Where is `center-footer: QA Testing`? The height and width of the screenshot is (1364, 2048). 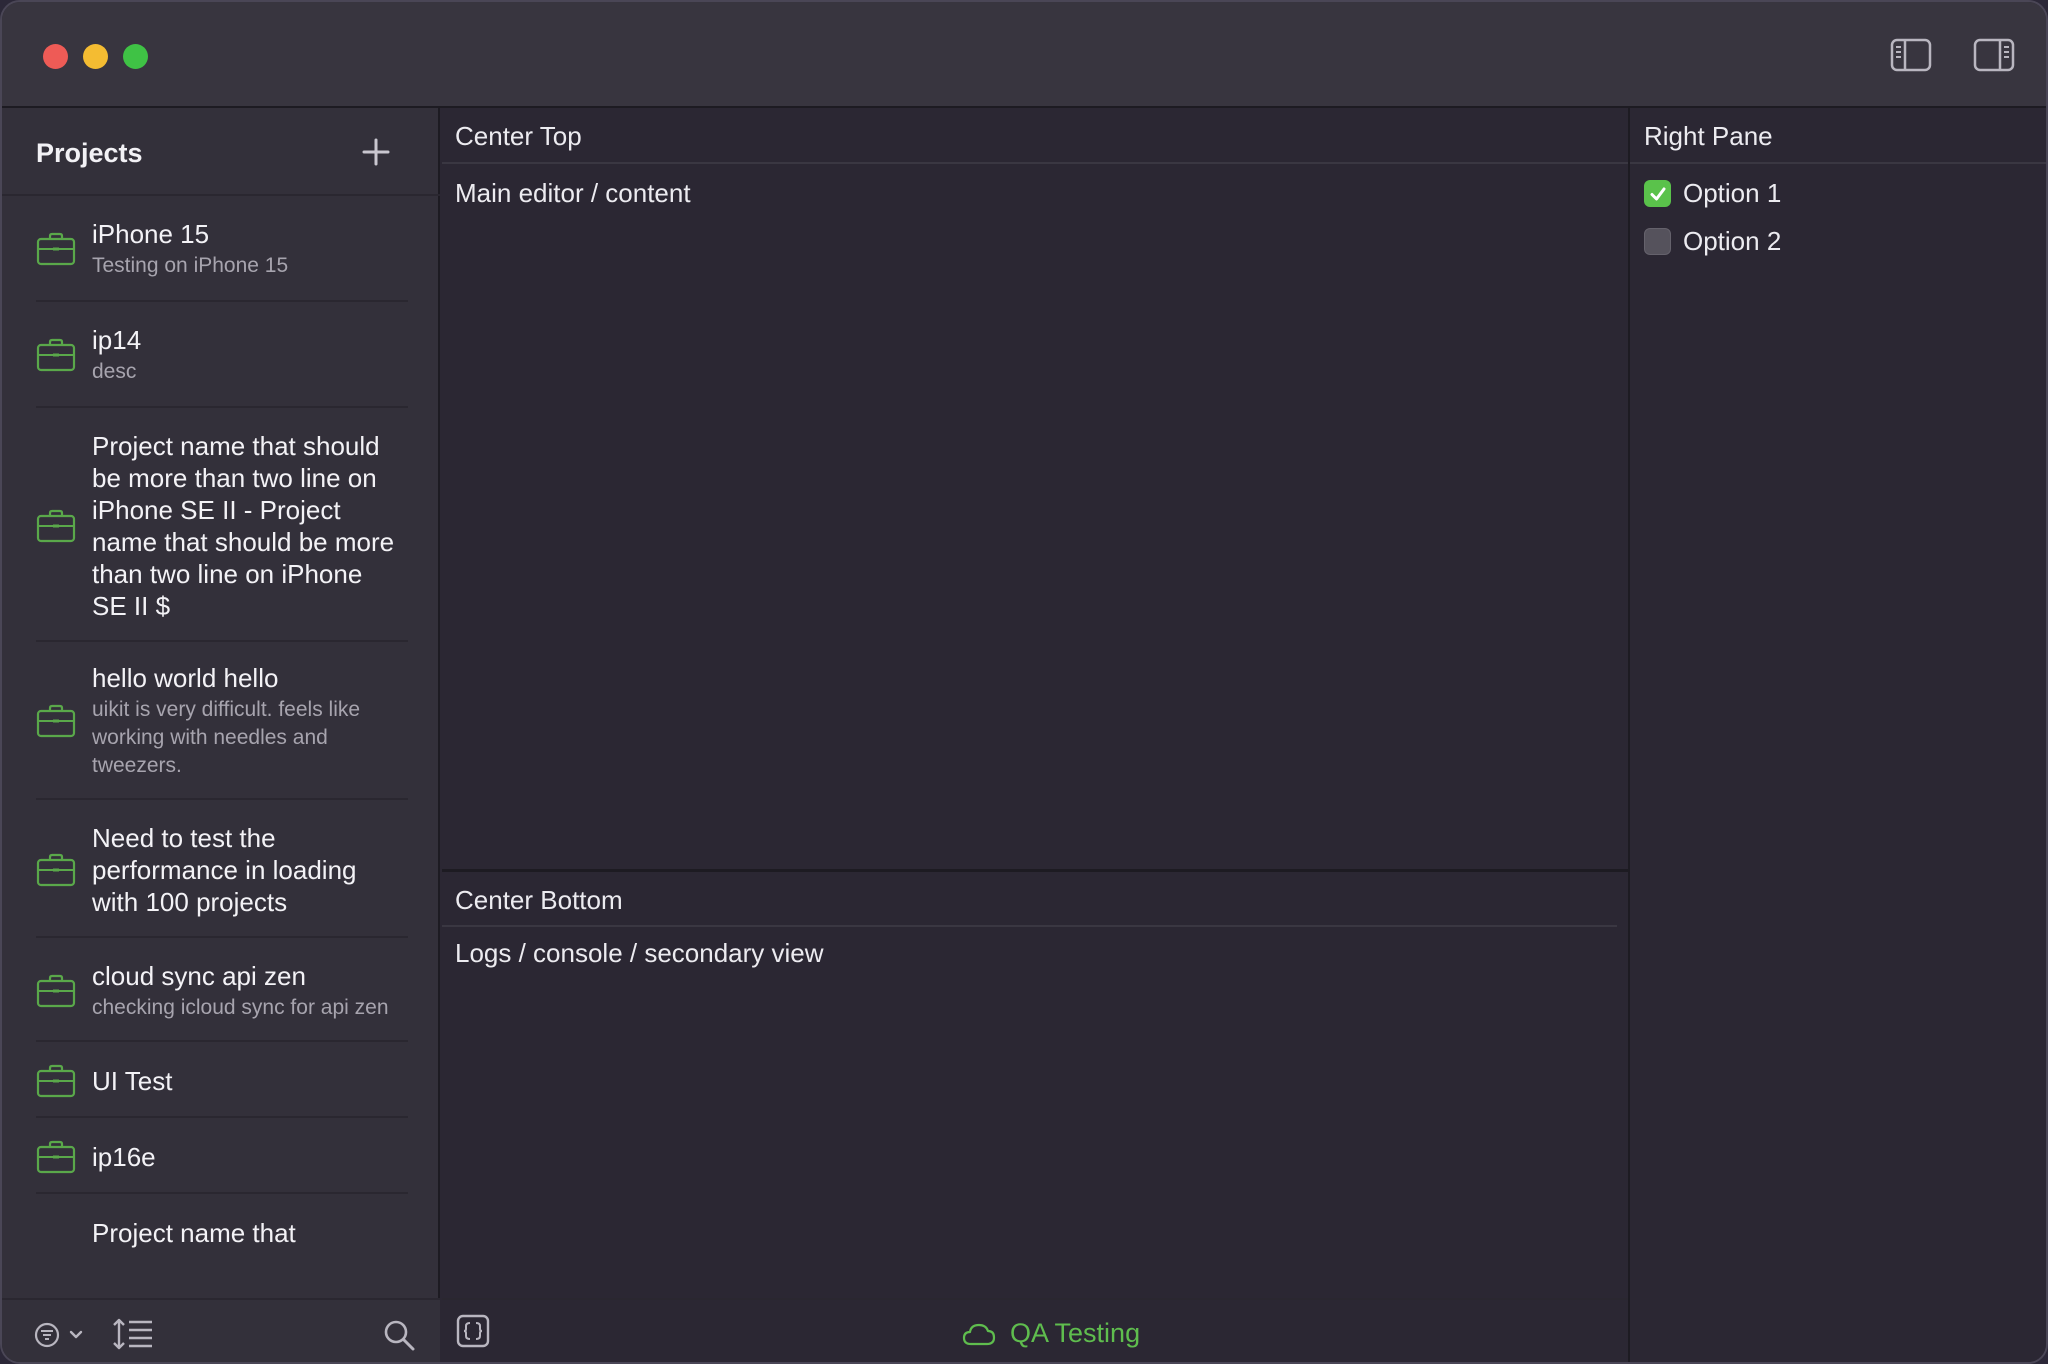
center-footer: QA Testing is located at coordinates (1035, 1330).